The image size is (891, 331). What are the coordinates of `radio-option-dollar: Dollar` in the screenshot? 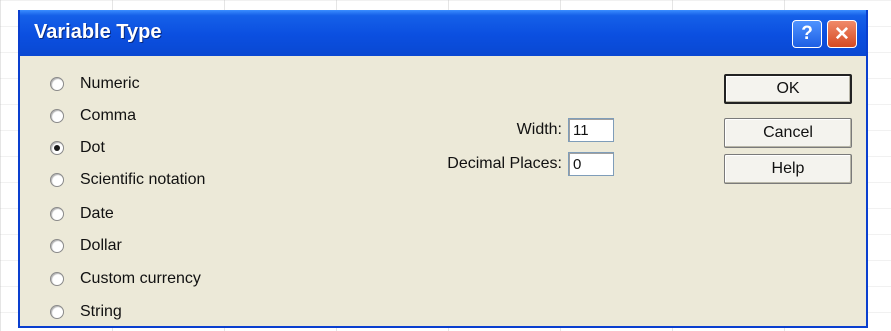 It's located at (86, 246).